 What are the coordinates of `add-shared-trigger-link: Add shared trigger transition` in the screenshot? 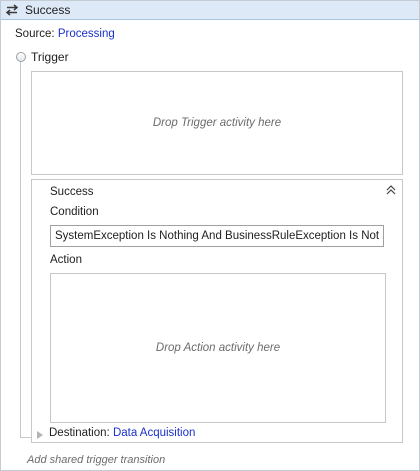 It's located at (96, 460).